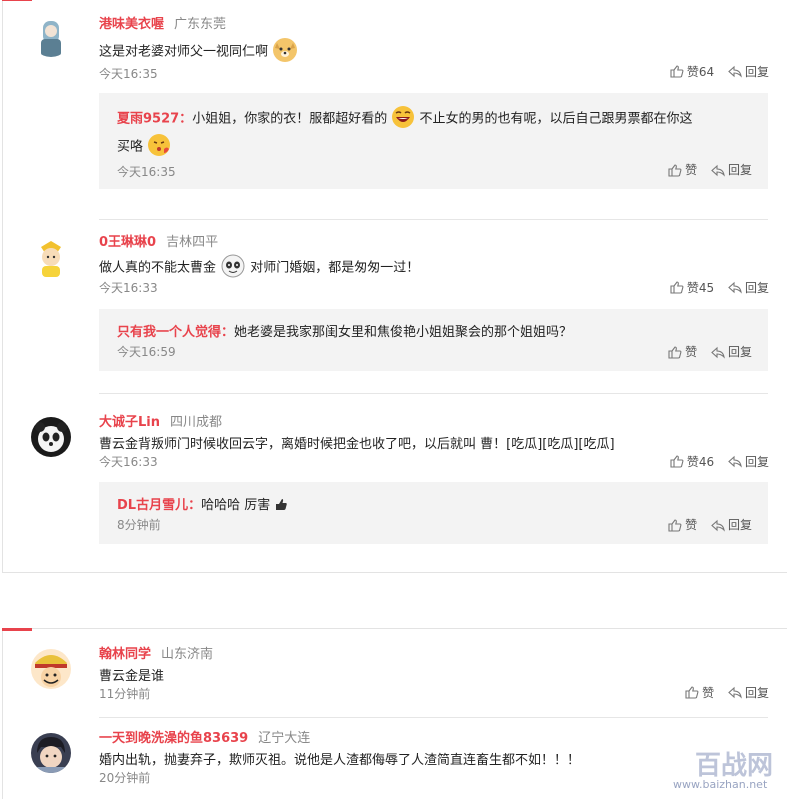 This screenshot has width=787, height=799. Describe the element at coordinates (146, 352) in the screenshot. I see `reply-time: 今天16:59` at that location.